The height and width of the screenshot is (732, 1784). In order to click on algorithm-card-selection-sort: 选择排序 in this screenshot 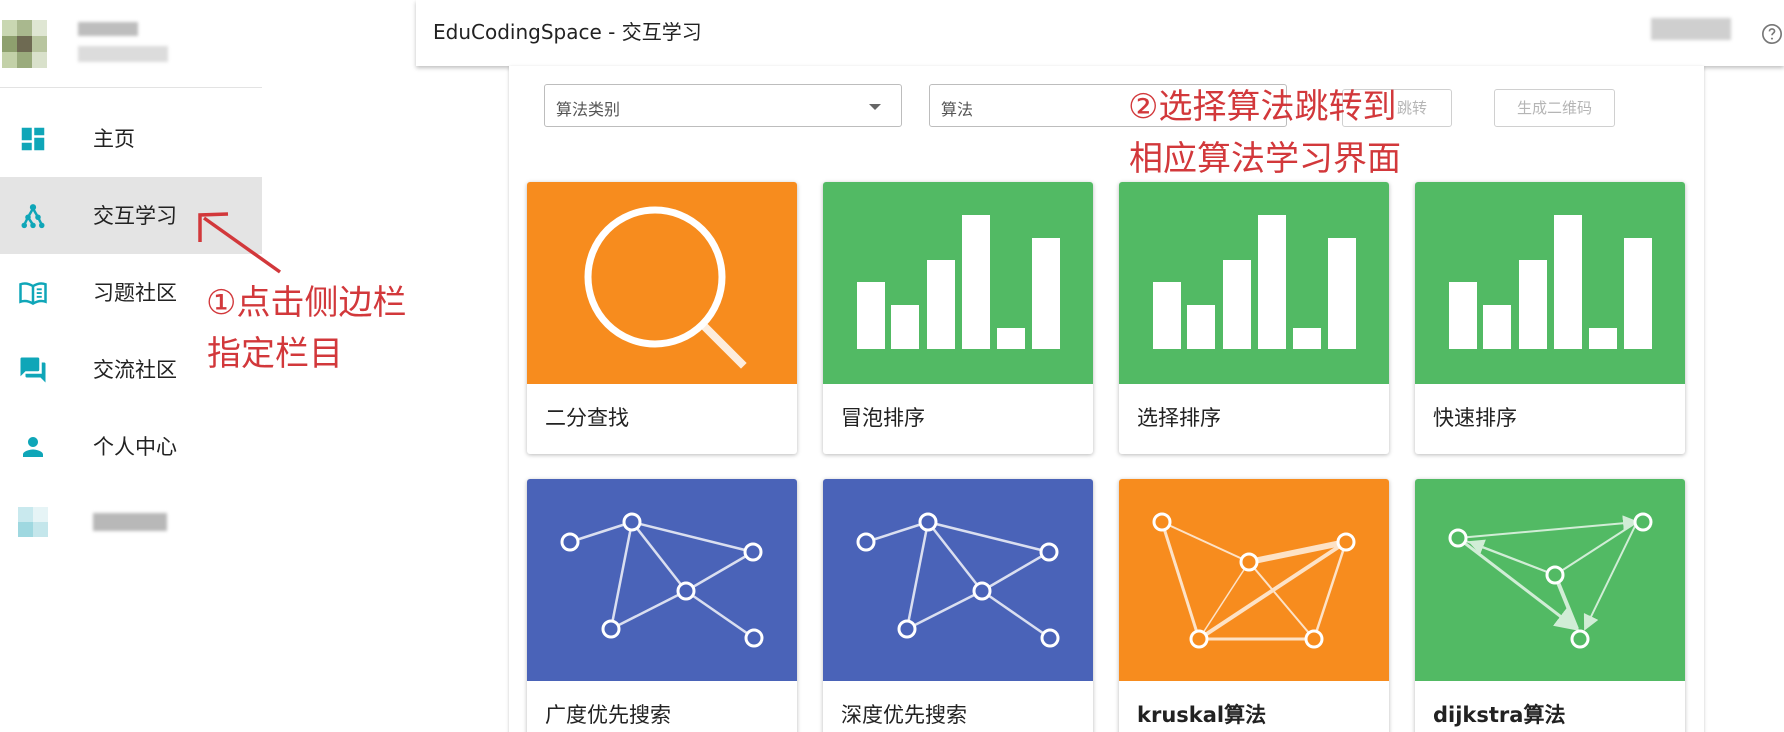, I will do `click(1254, 318)`.